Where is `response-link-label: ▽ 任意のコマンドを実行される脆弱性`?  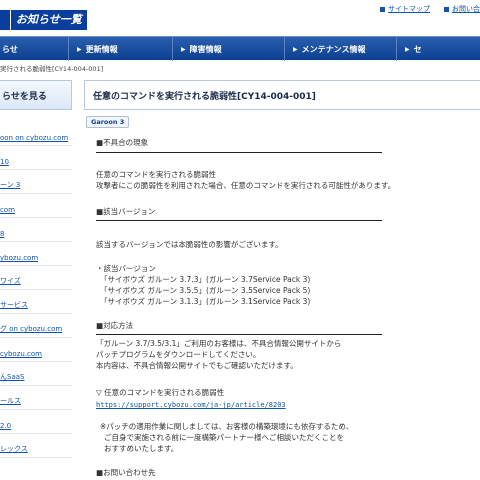 response-link-label: ▽ 任意のコマンドを実行される脆弱性 is located at coordinates (160, 392).